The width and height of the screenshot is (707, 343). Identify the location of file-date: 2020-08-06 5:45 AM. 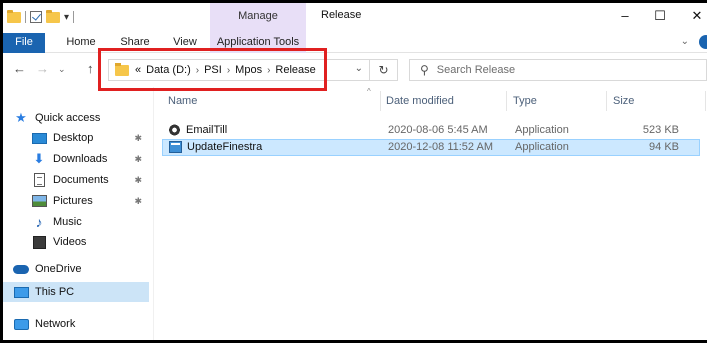
(438, 130).